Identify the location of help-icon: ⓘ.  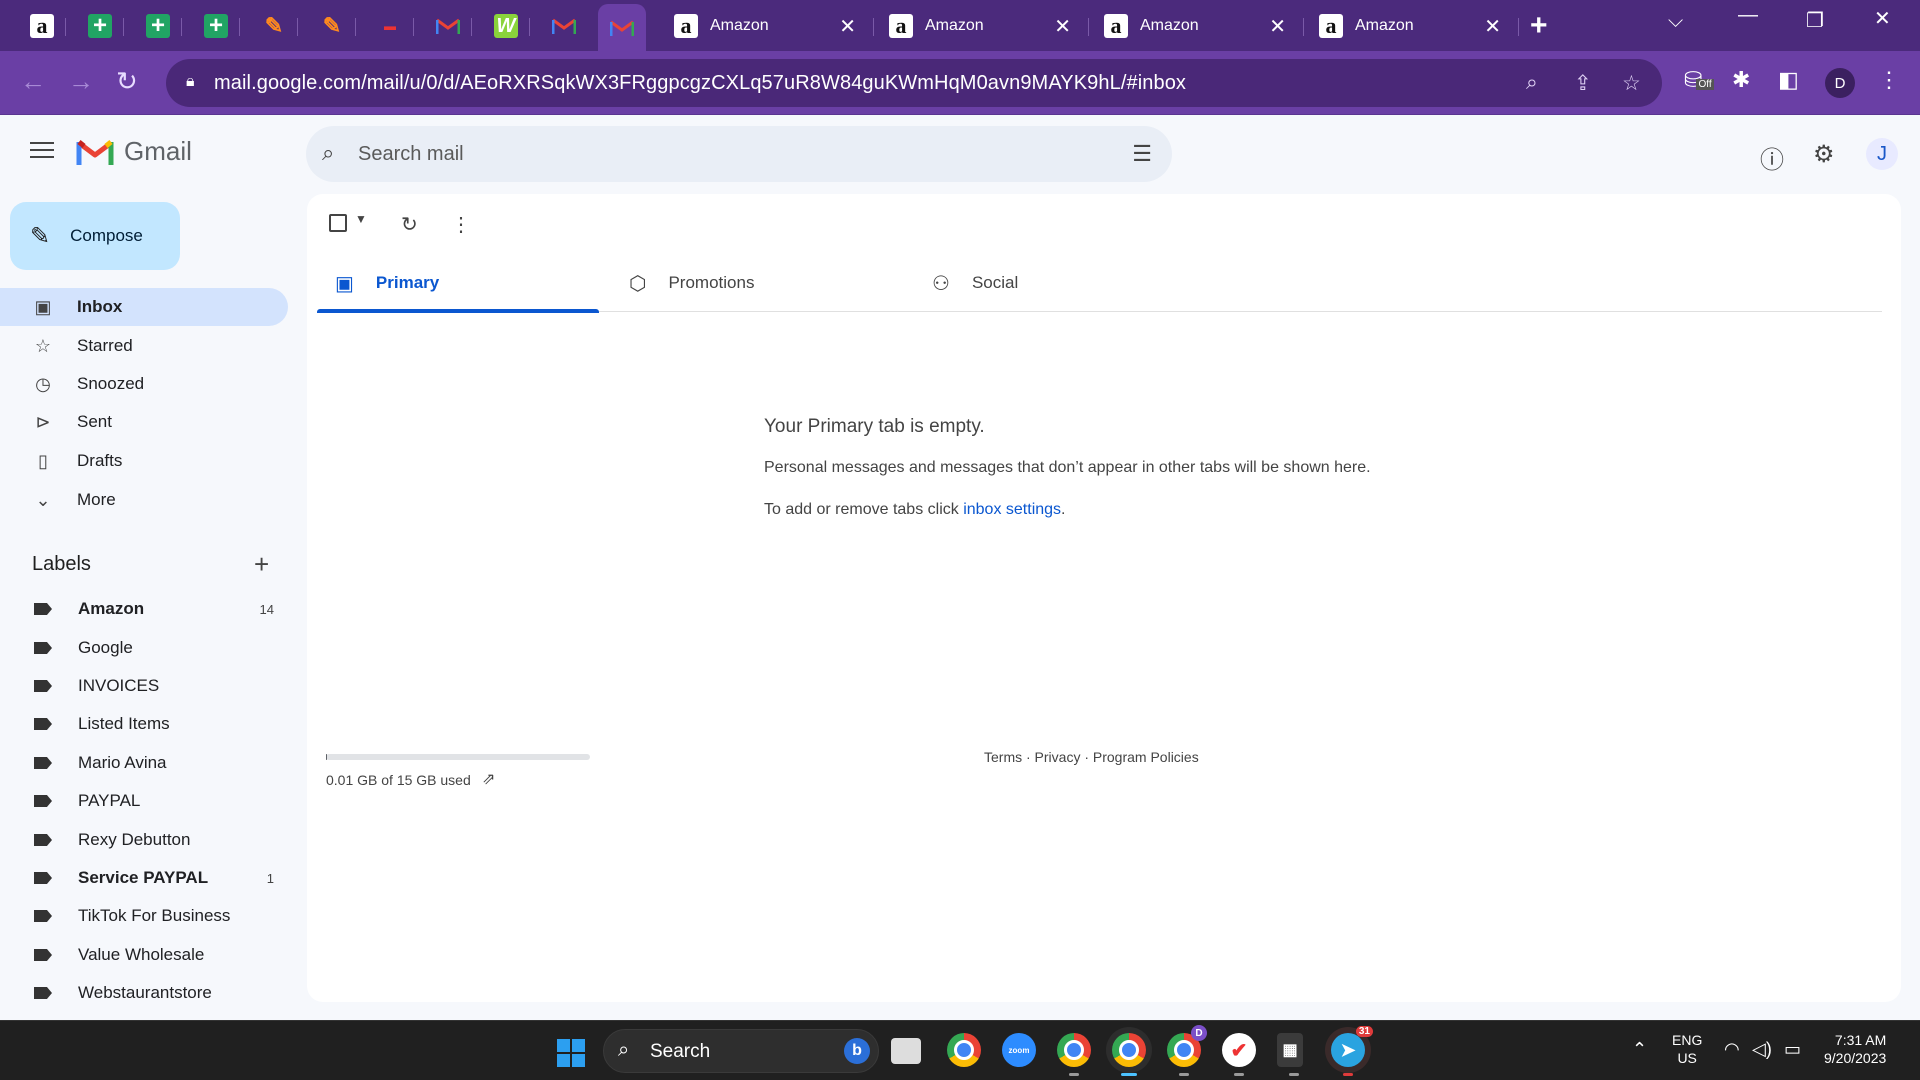
(1772, 157).